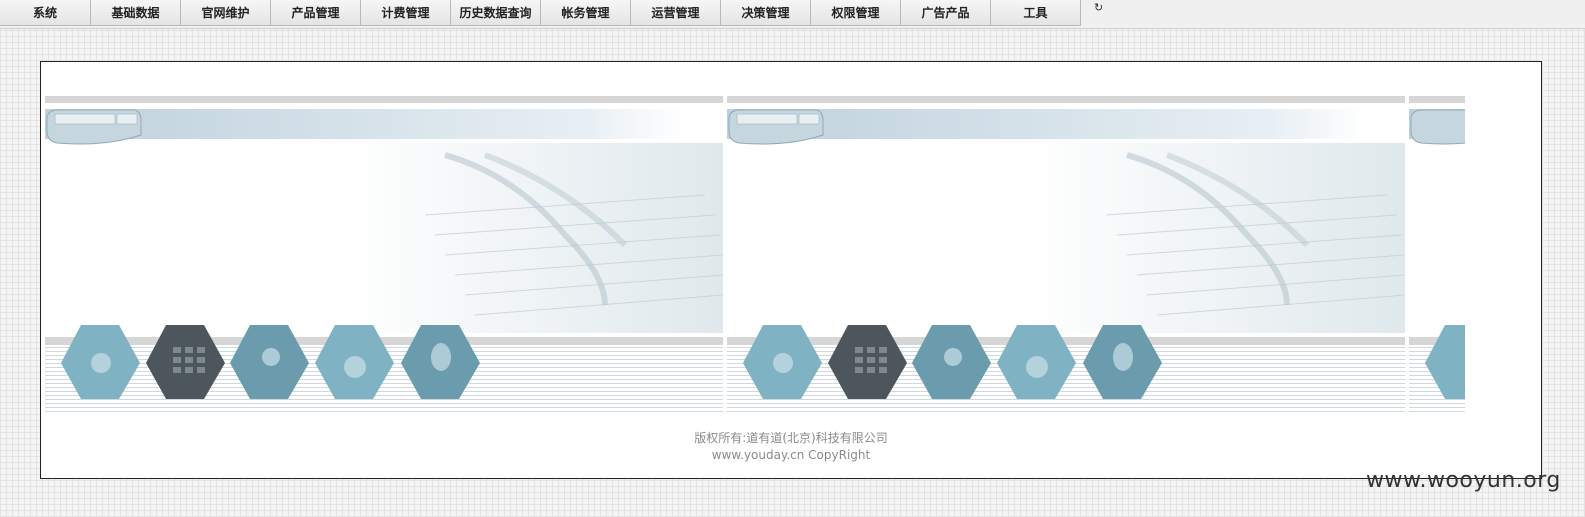 The height and width of the screenshot is (517, 1585). Describe the element at coordinates (586, 13) in the screenshot. I see `menu-item-account-management: 帐务管理` at that location.